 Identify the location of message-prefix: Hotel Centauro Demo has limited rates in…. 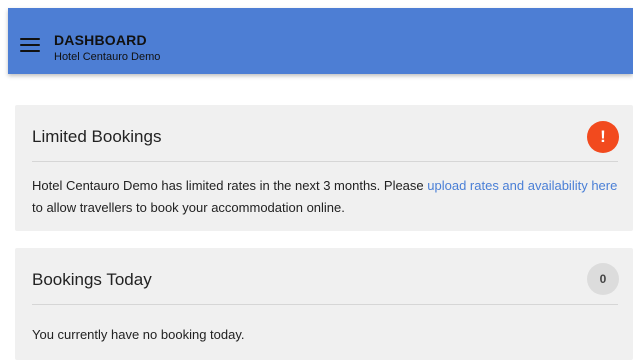
(230, 185).